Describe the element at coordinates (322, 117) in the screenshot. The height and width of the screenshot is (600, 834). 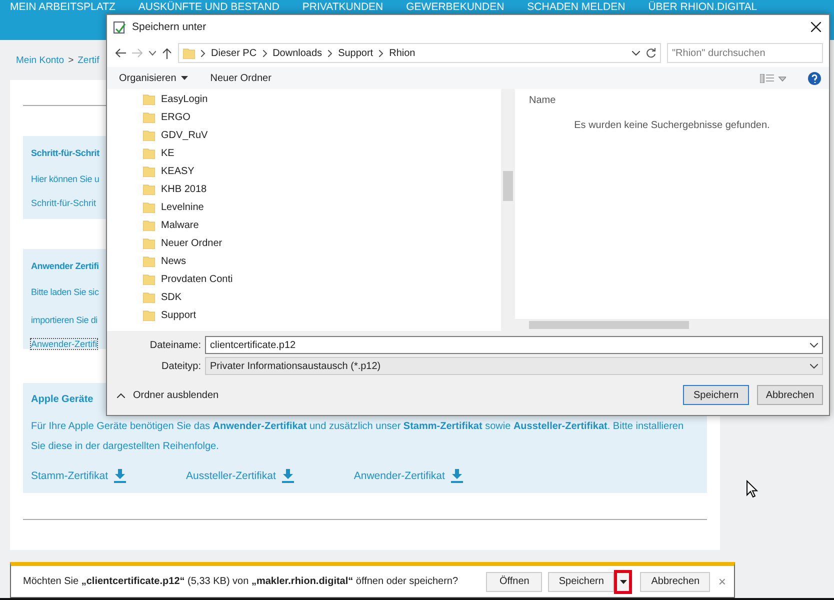
I see `folder-item: ERGO` at that location.